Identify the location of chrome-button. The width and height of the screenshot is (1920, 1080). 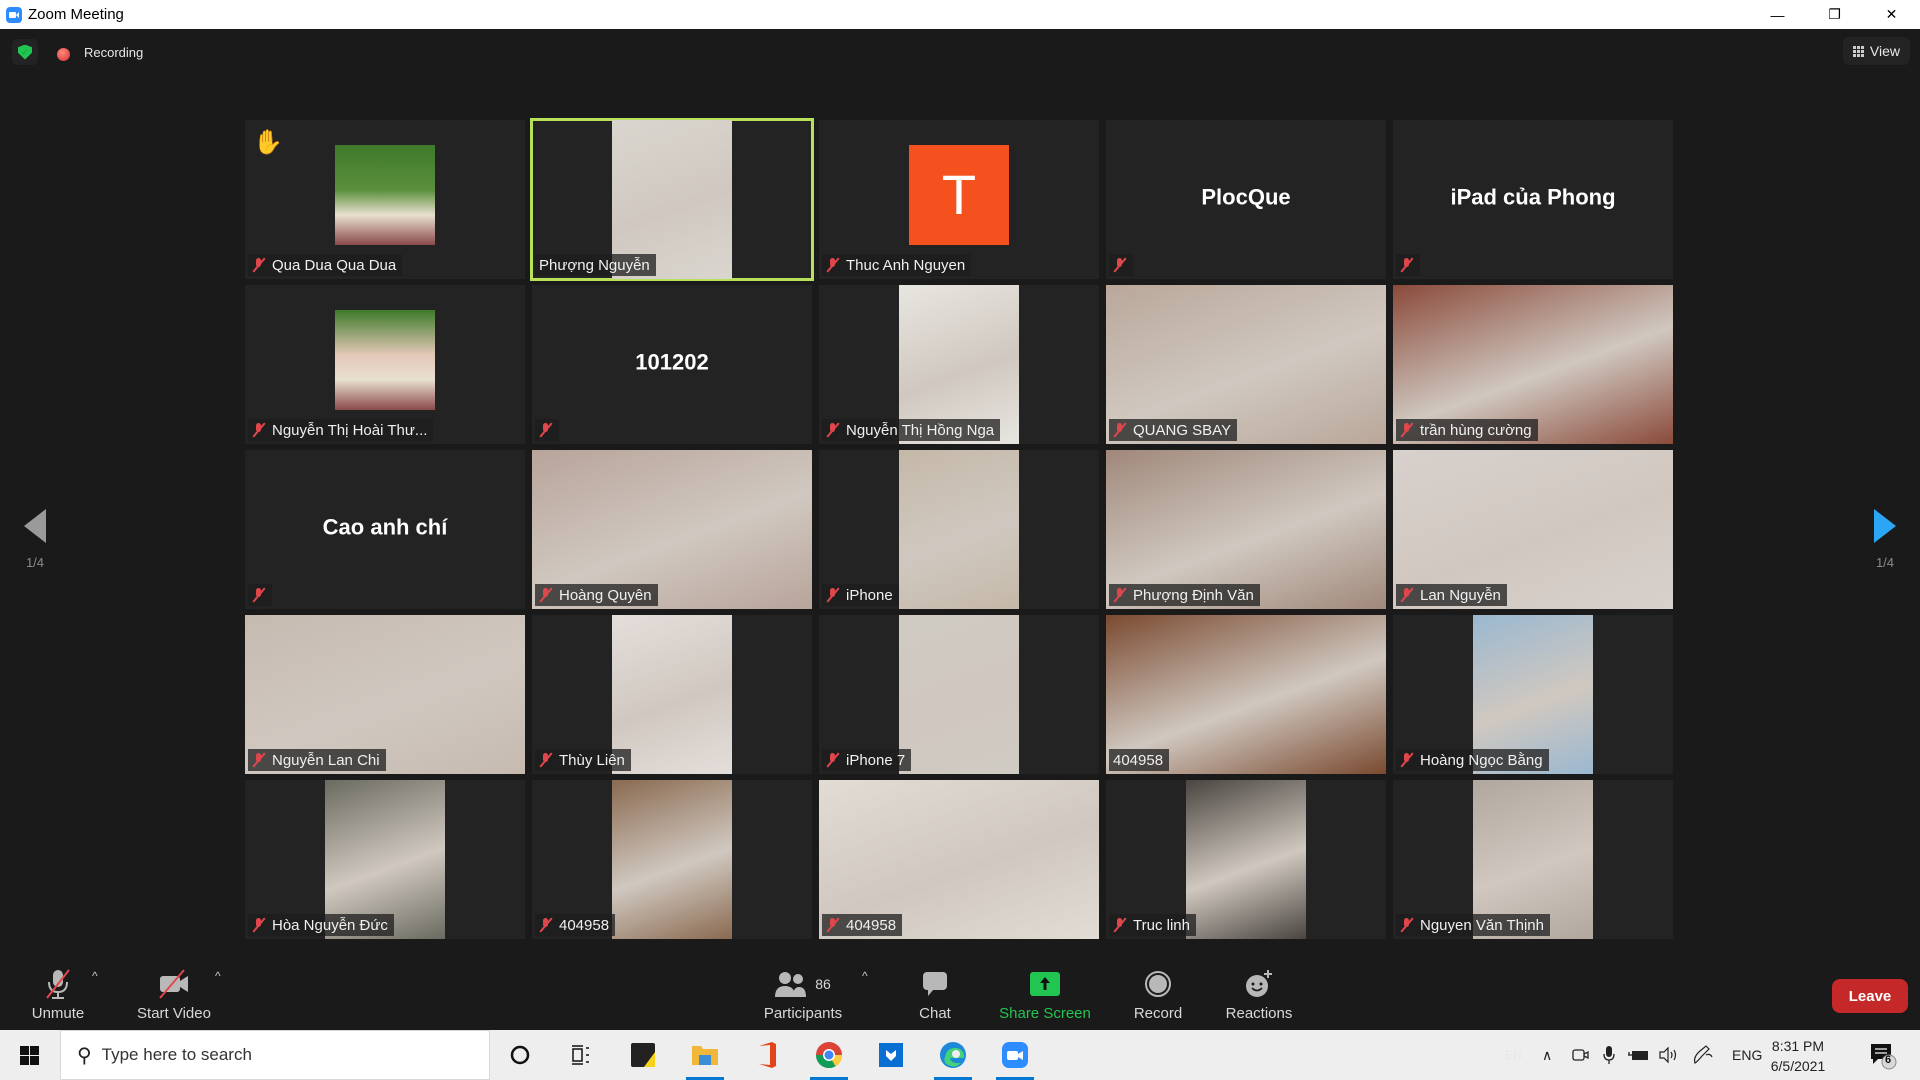
(829, 1055).